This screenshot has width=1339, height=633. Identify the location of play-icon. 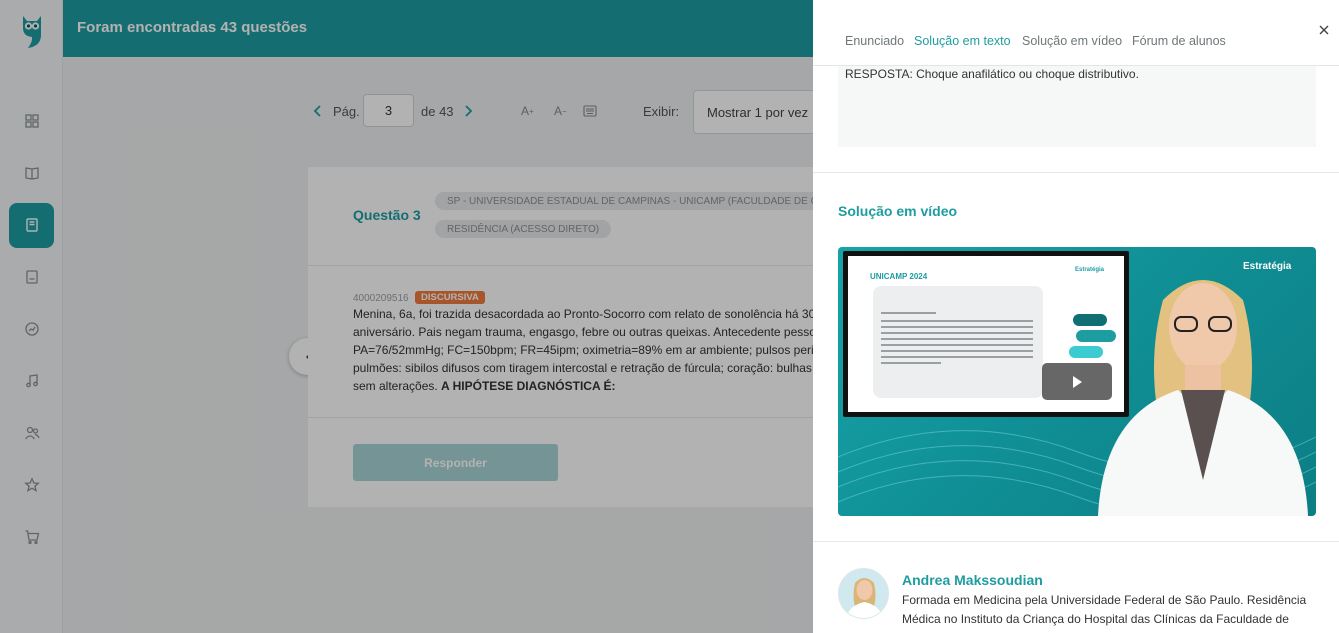
(1077, 381).